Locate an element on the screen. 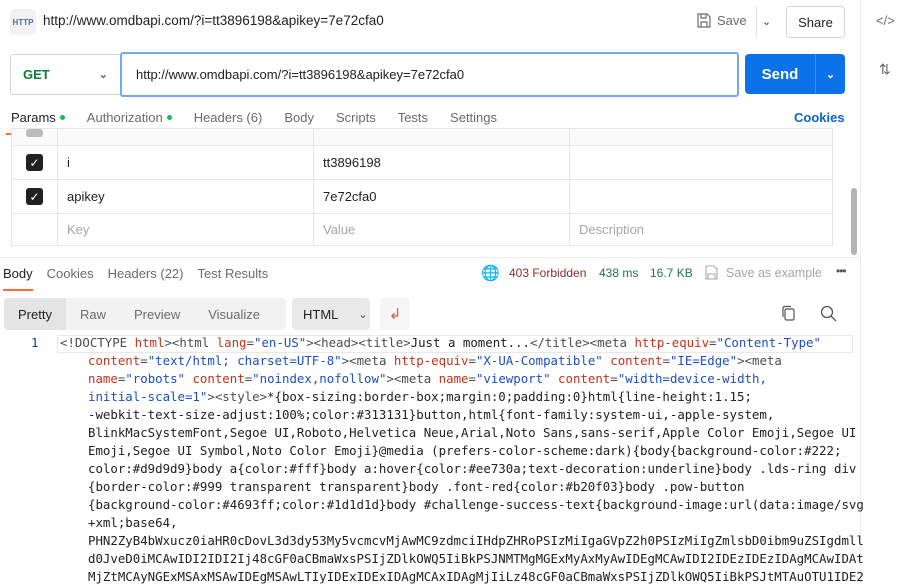 The image size is (900, 586). code-token-val: "robots" is located at coordinates (155, 378).